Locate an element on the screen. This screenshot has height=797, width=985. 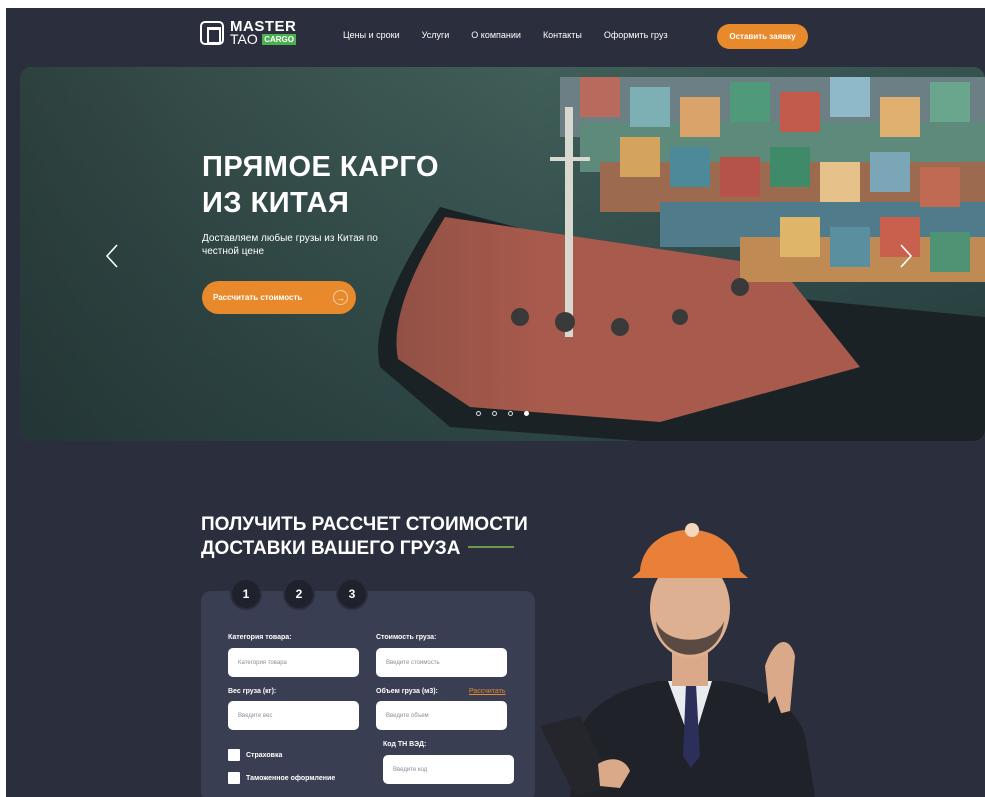
calculate-cost-button: Рассчитать стоимость → is located at coordinates (279, 297).